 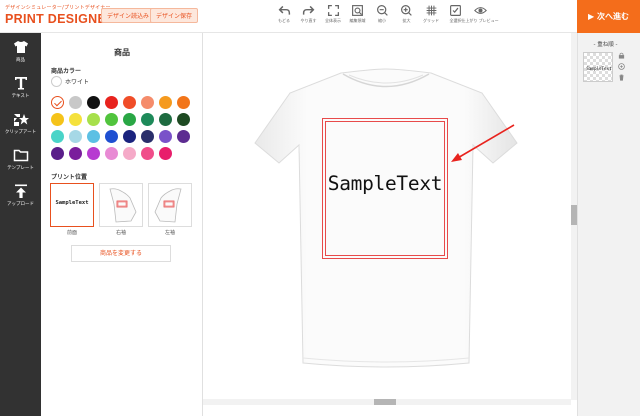 I want to click on pointer-arrow, so click(x=483, y=143).